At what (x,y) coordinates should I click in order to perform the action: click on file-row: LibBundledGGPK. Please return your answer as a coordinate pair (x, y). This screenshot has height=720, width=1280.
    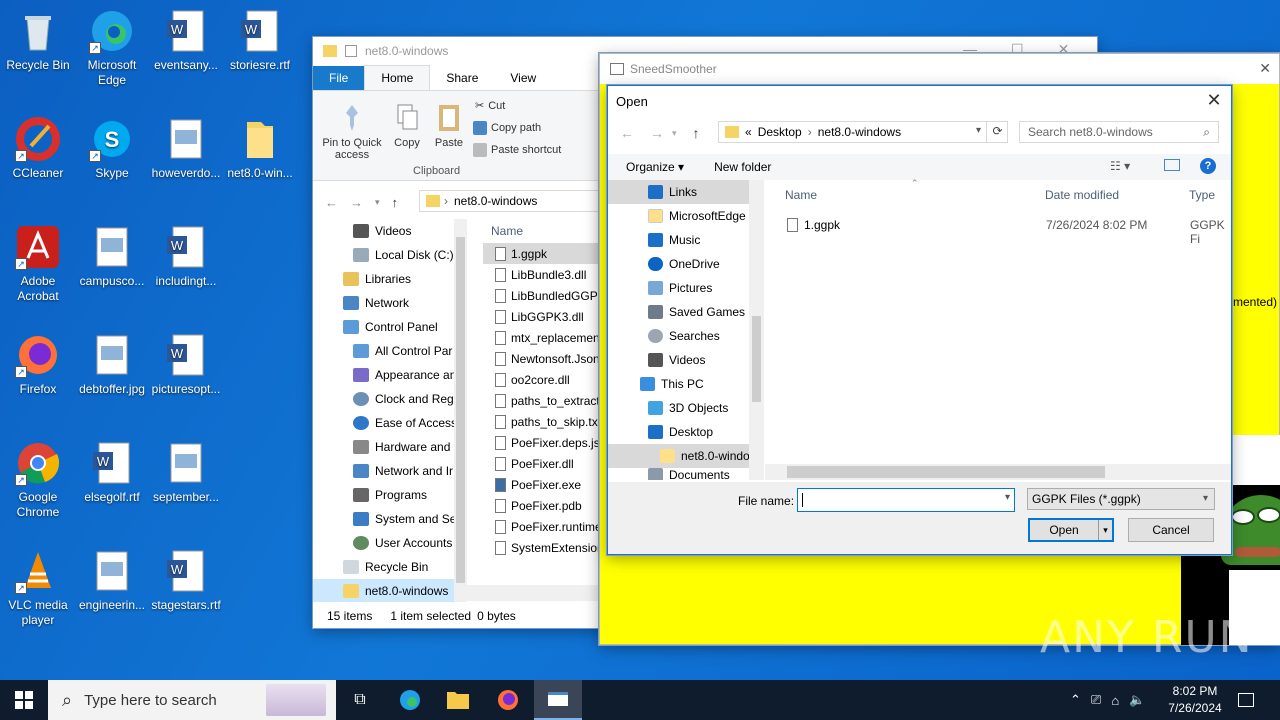
    Looking at the image, I should click on (548, 295).